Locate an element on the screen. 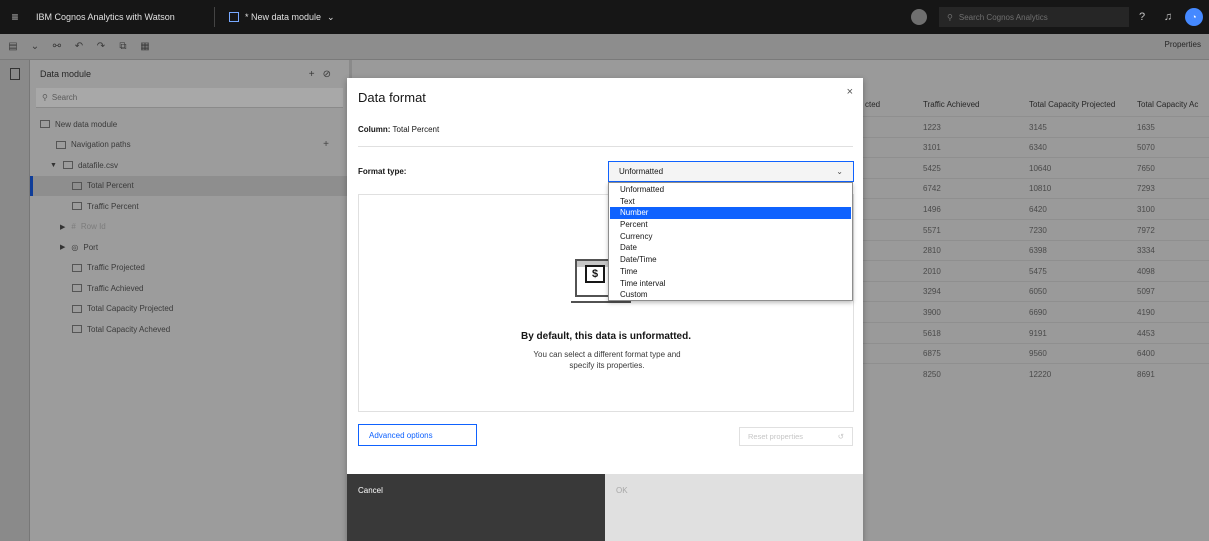 The width and height of the screenshot is (1209, 541). watson-assistant-icon is located at coordinates (919, 17).